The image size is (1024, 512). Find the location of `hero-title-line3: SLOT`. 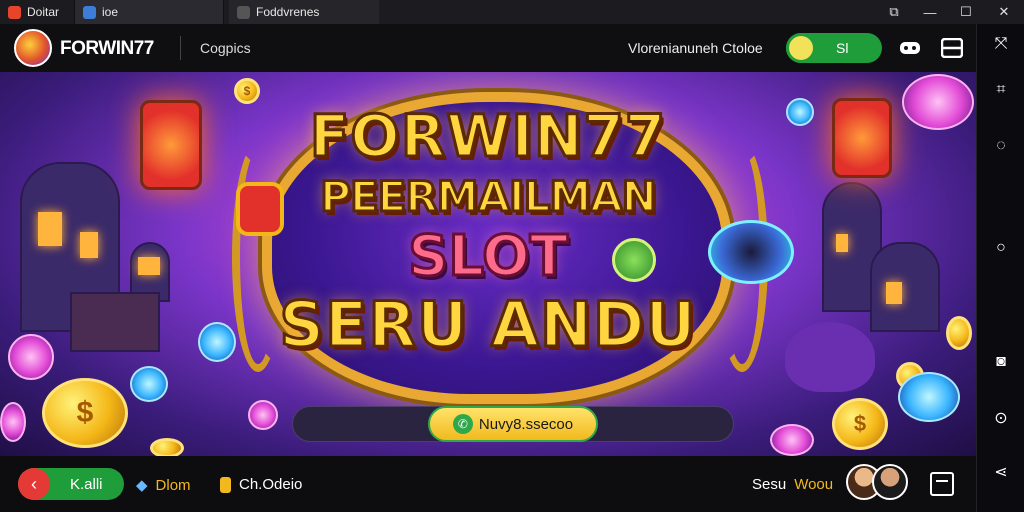

hero-title-line3: SLOT is located at coordinates (488, 257).